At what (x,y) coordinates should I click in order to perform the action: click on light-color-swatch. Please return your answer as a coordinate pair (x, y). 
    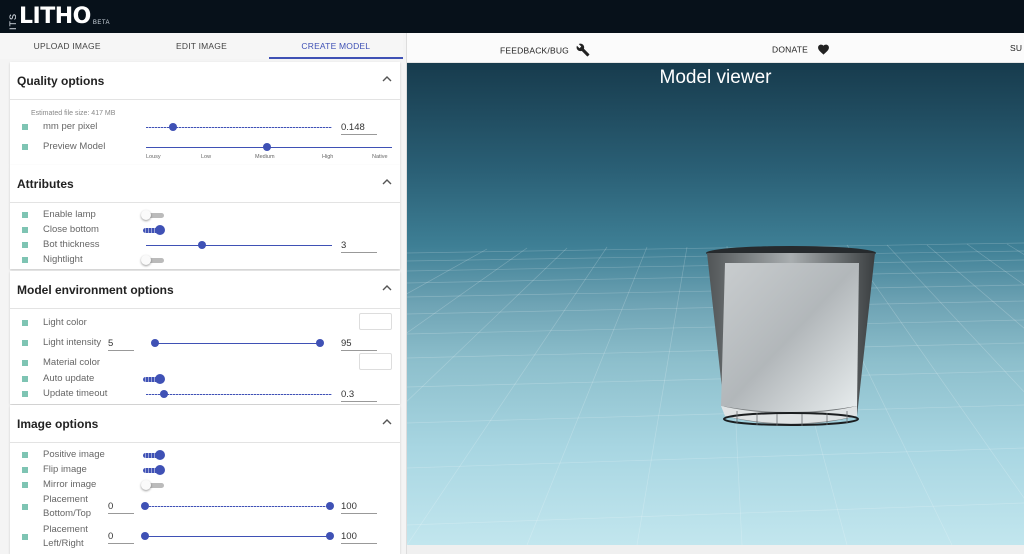
    Looking at the image, I should click on (375, 321).